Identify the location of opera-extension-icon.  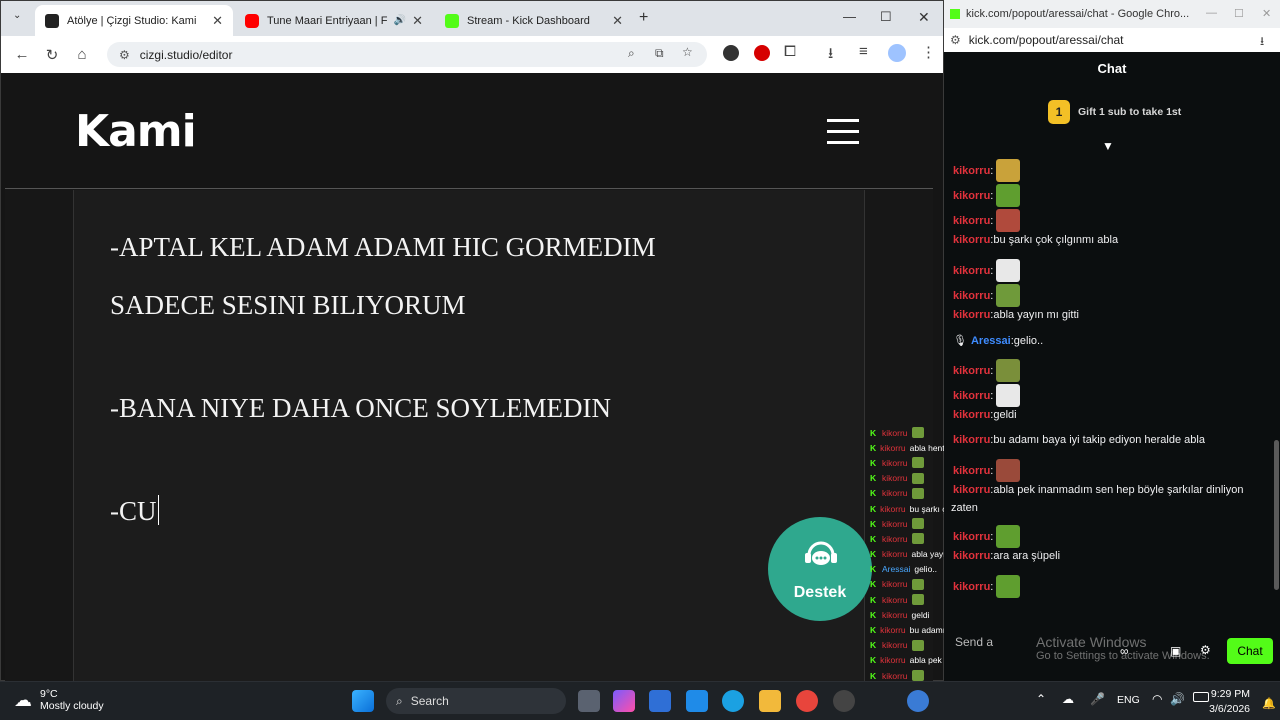
(762, 53).